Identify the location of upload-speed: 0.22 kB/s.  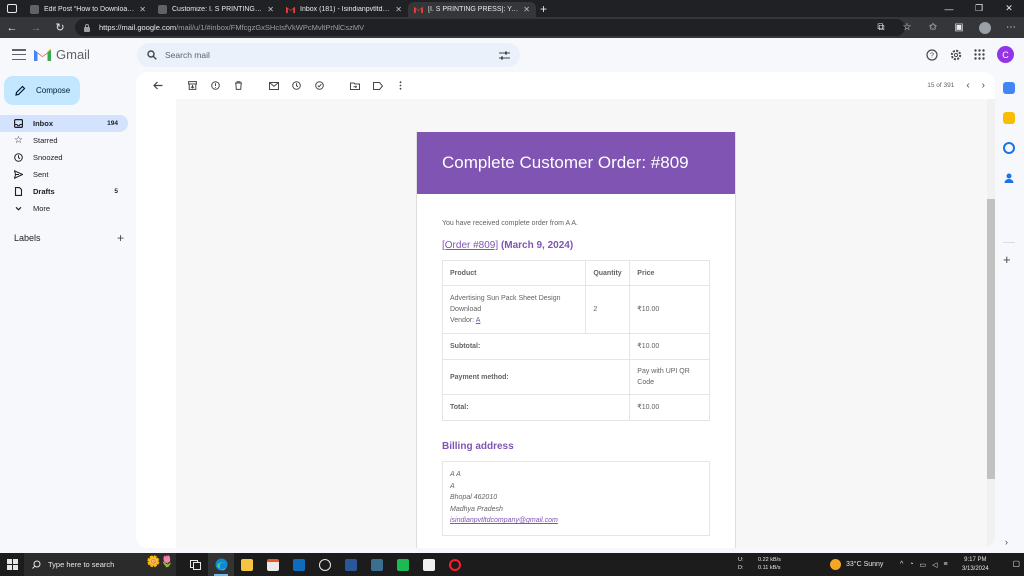
(769, 560).